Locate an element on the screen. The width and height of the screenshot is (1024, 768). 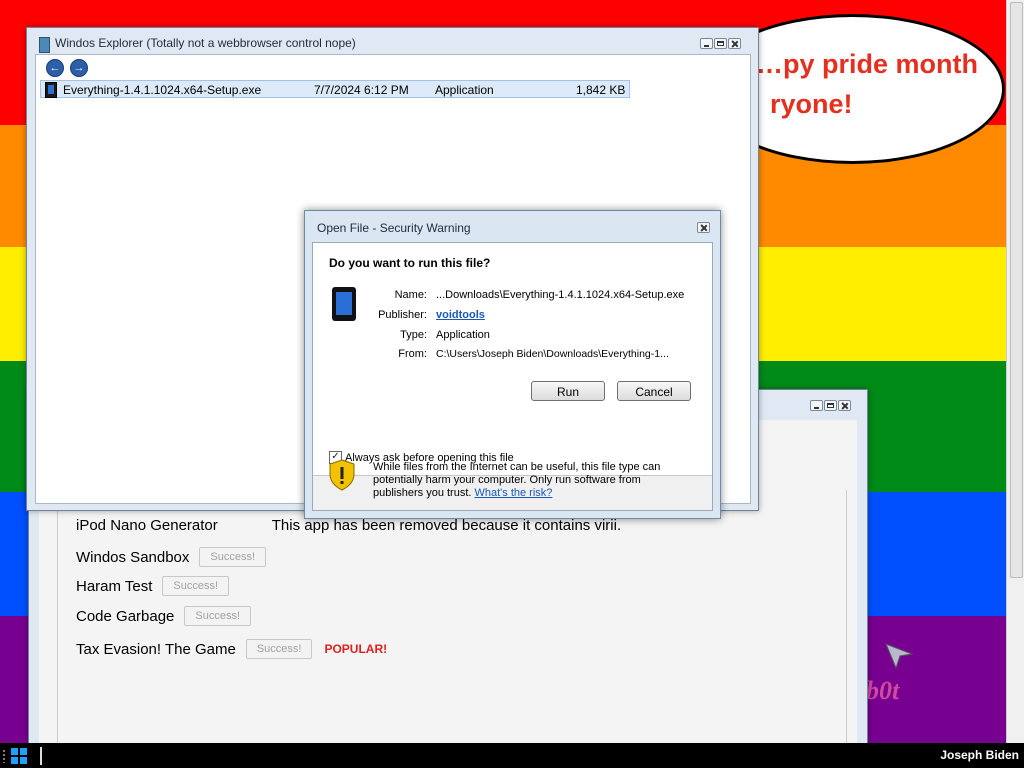
vertical-scrollbar is located at coordinates (1015, 371).